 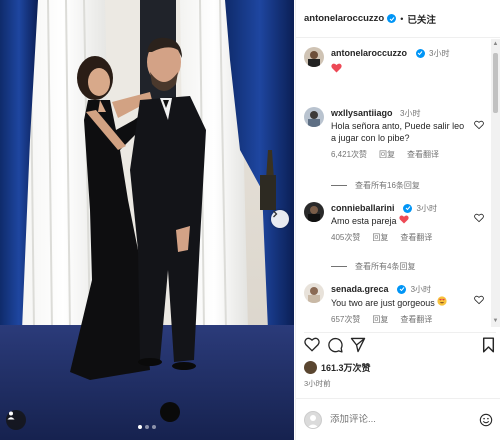 What do you see at coordinates (314, 57) in the screenshot?
I see `author-avatar` at bounding box center [314, 57].